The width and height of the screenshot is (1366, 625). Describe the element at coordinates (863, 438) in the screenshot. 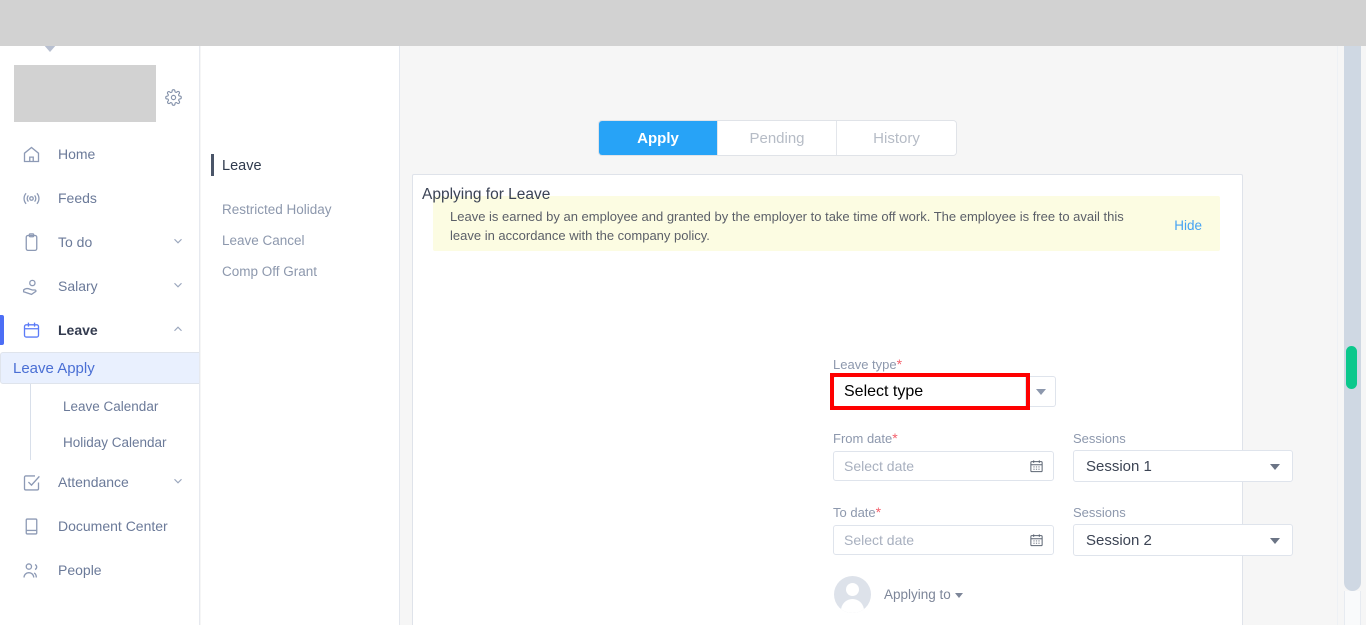

I see `label-text: From date` at that location.